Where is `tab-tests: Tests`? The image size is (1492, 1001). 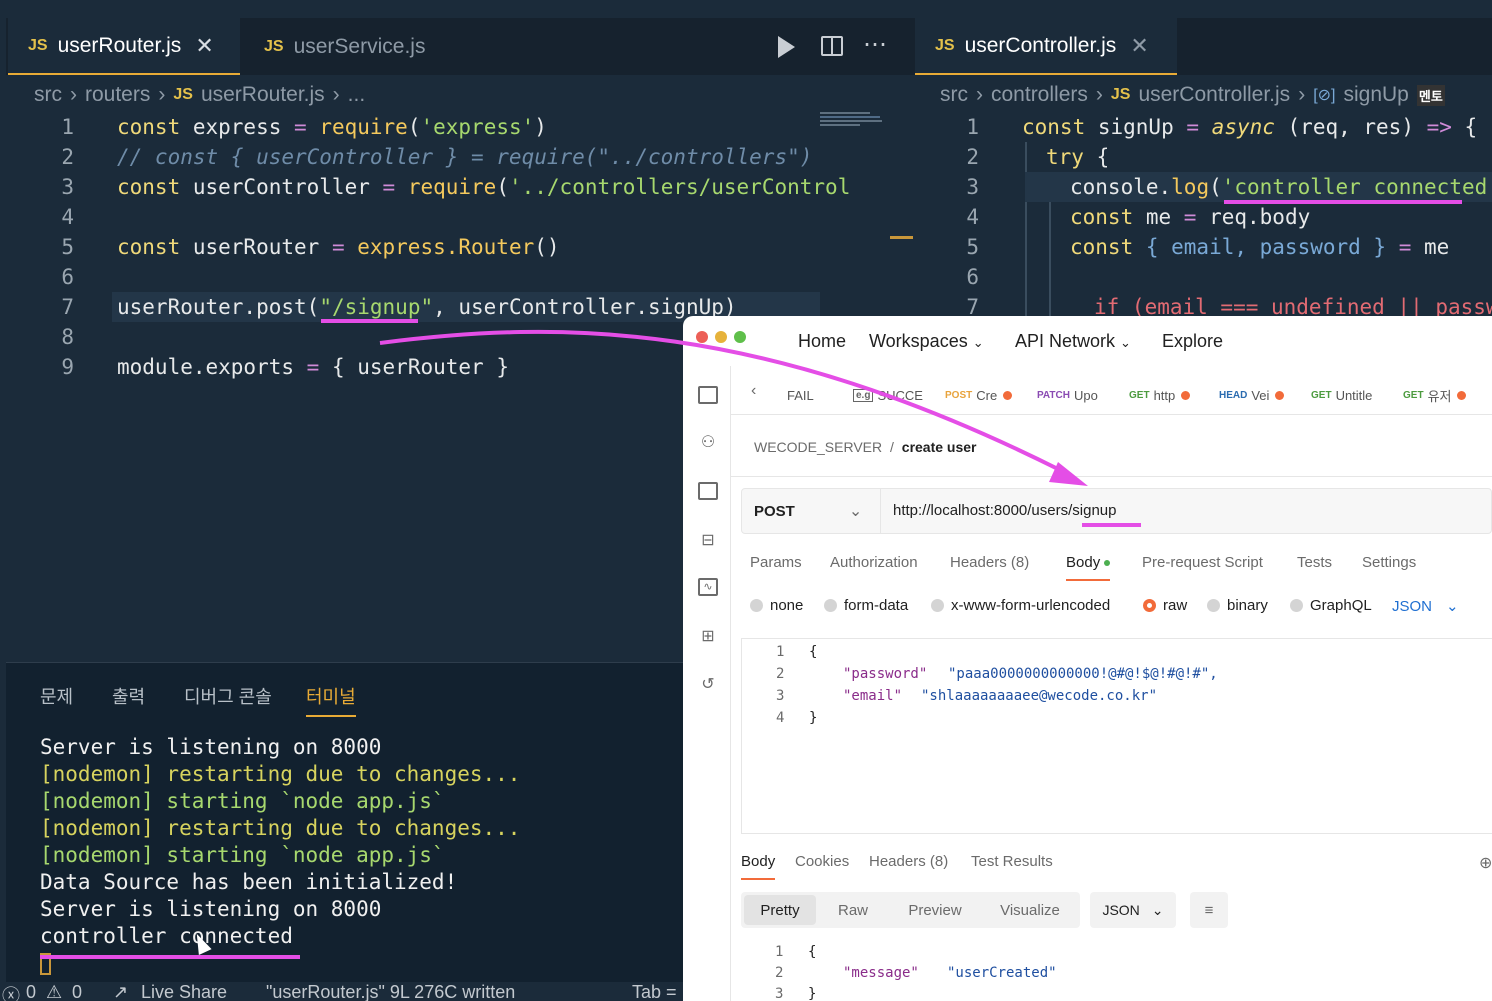
tab-tests: Tests is located at coordinates (1314, 562).